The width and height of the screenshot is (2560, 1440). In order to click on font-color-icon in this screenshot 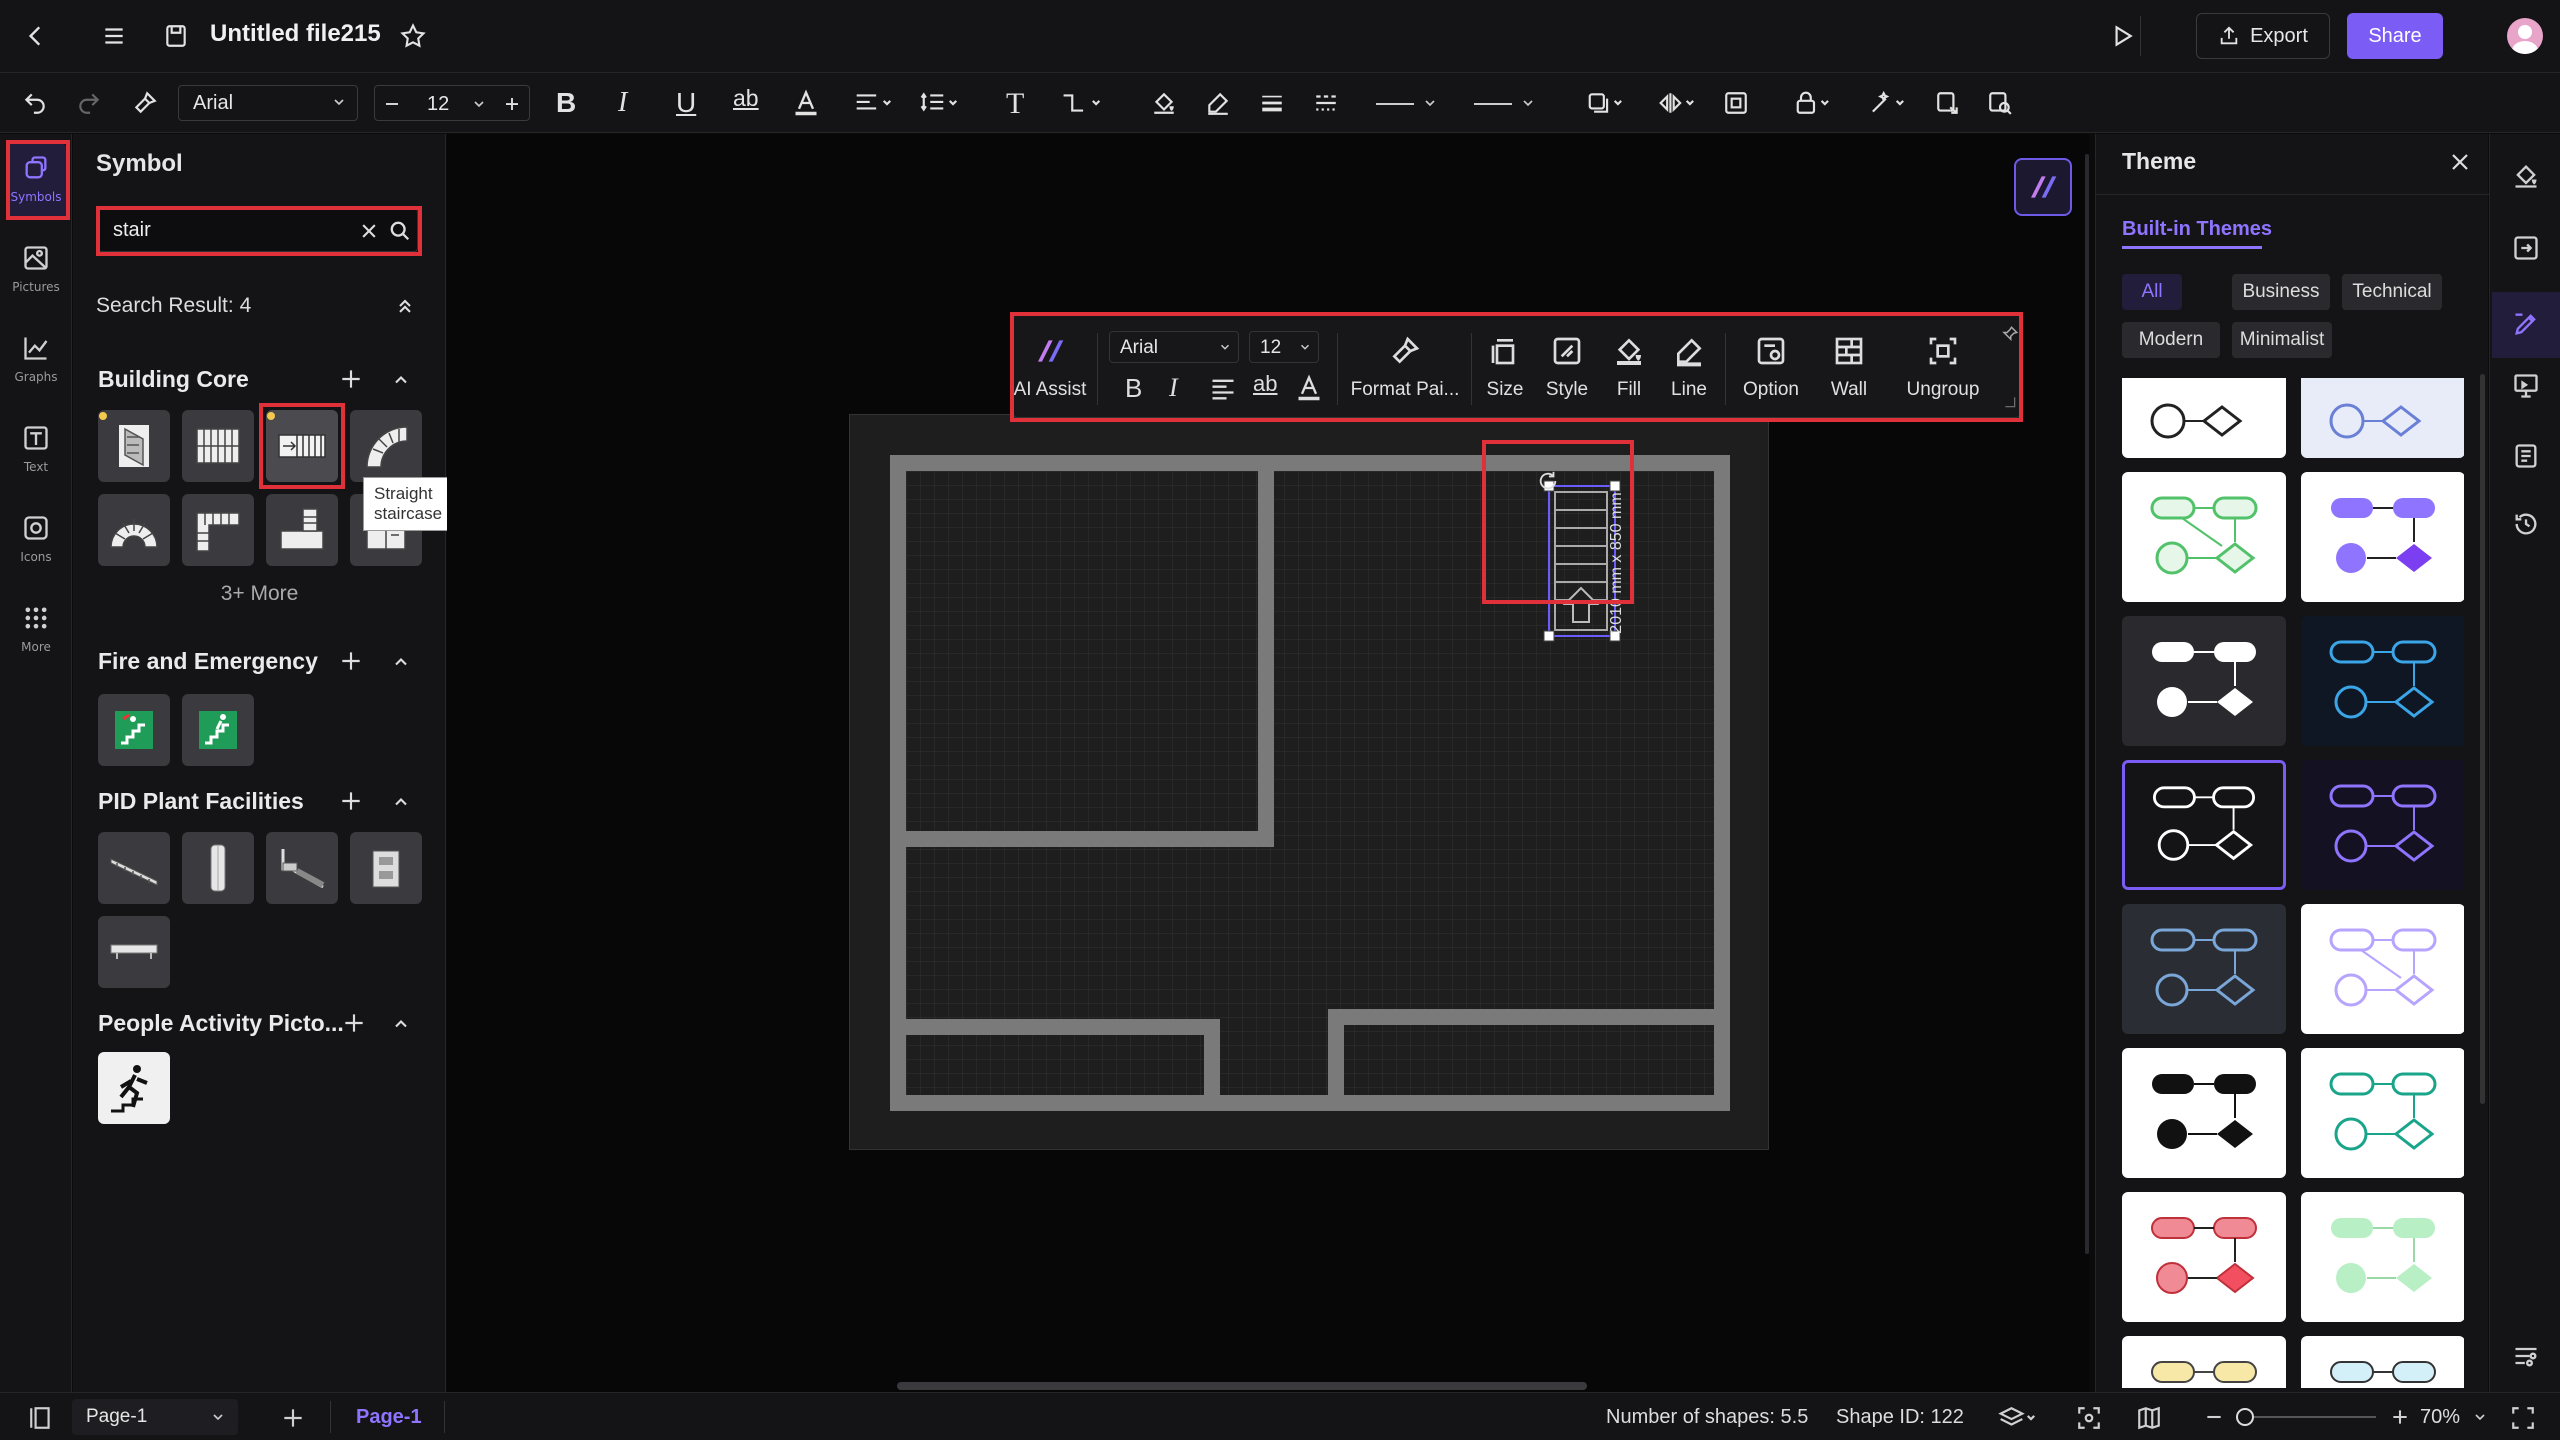, I will do `click(806, 103)`.